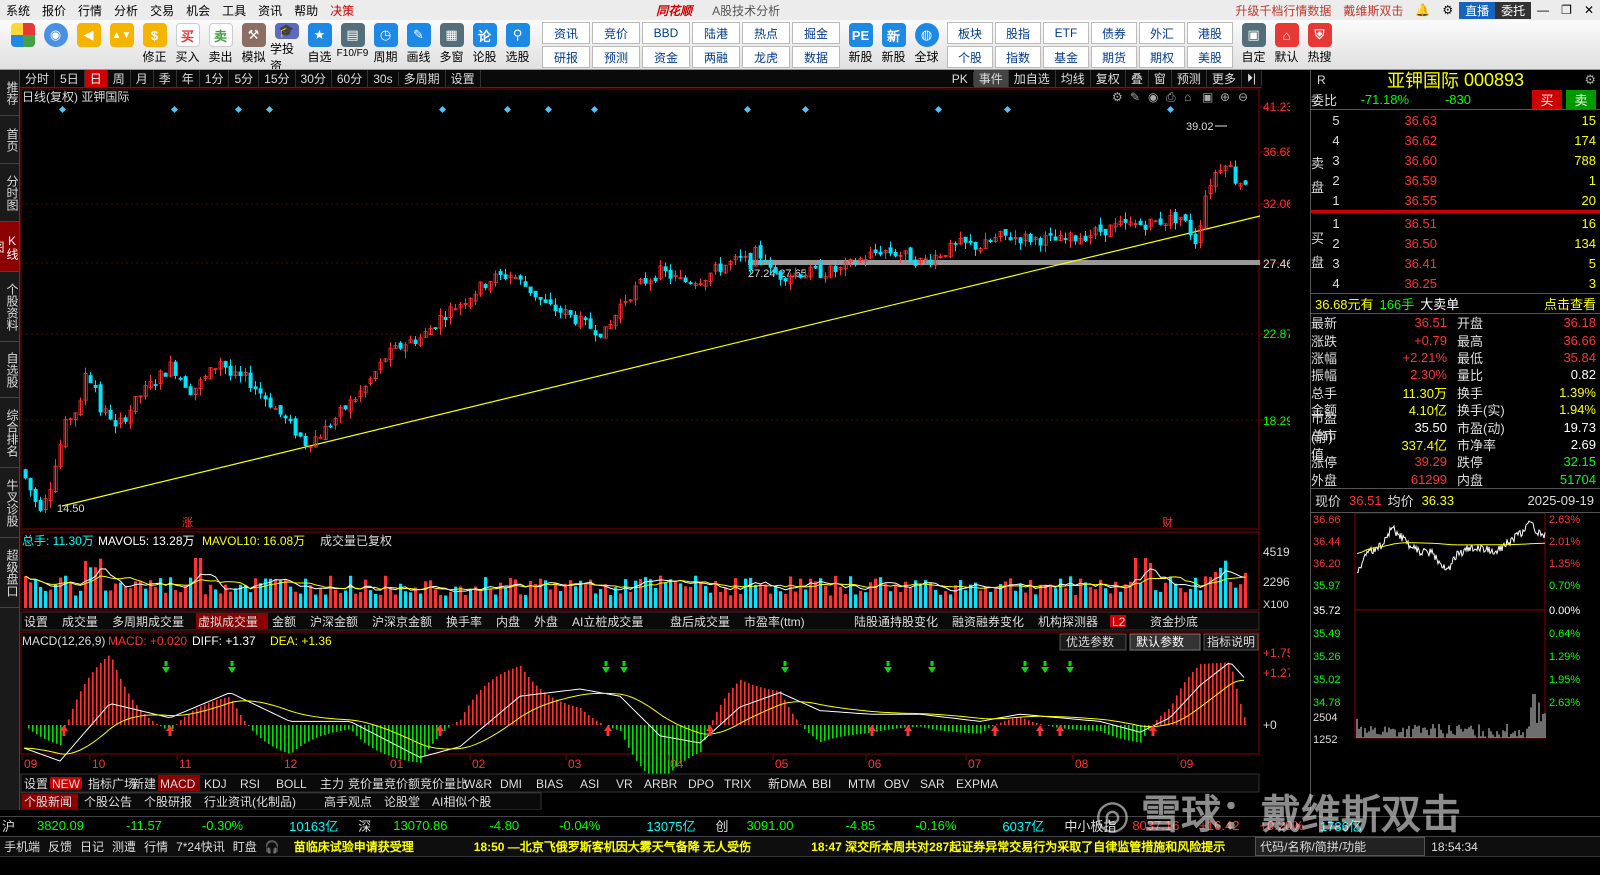 The image size is (1600, 875). I want to click on ticker-watch: 盯盘, so click(245, 846).